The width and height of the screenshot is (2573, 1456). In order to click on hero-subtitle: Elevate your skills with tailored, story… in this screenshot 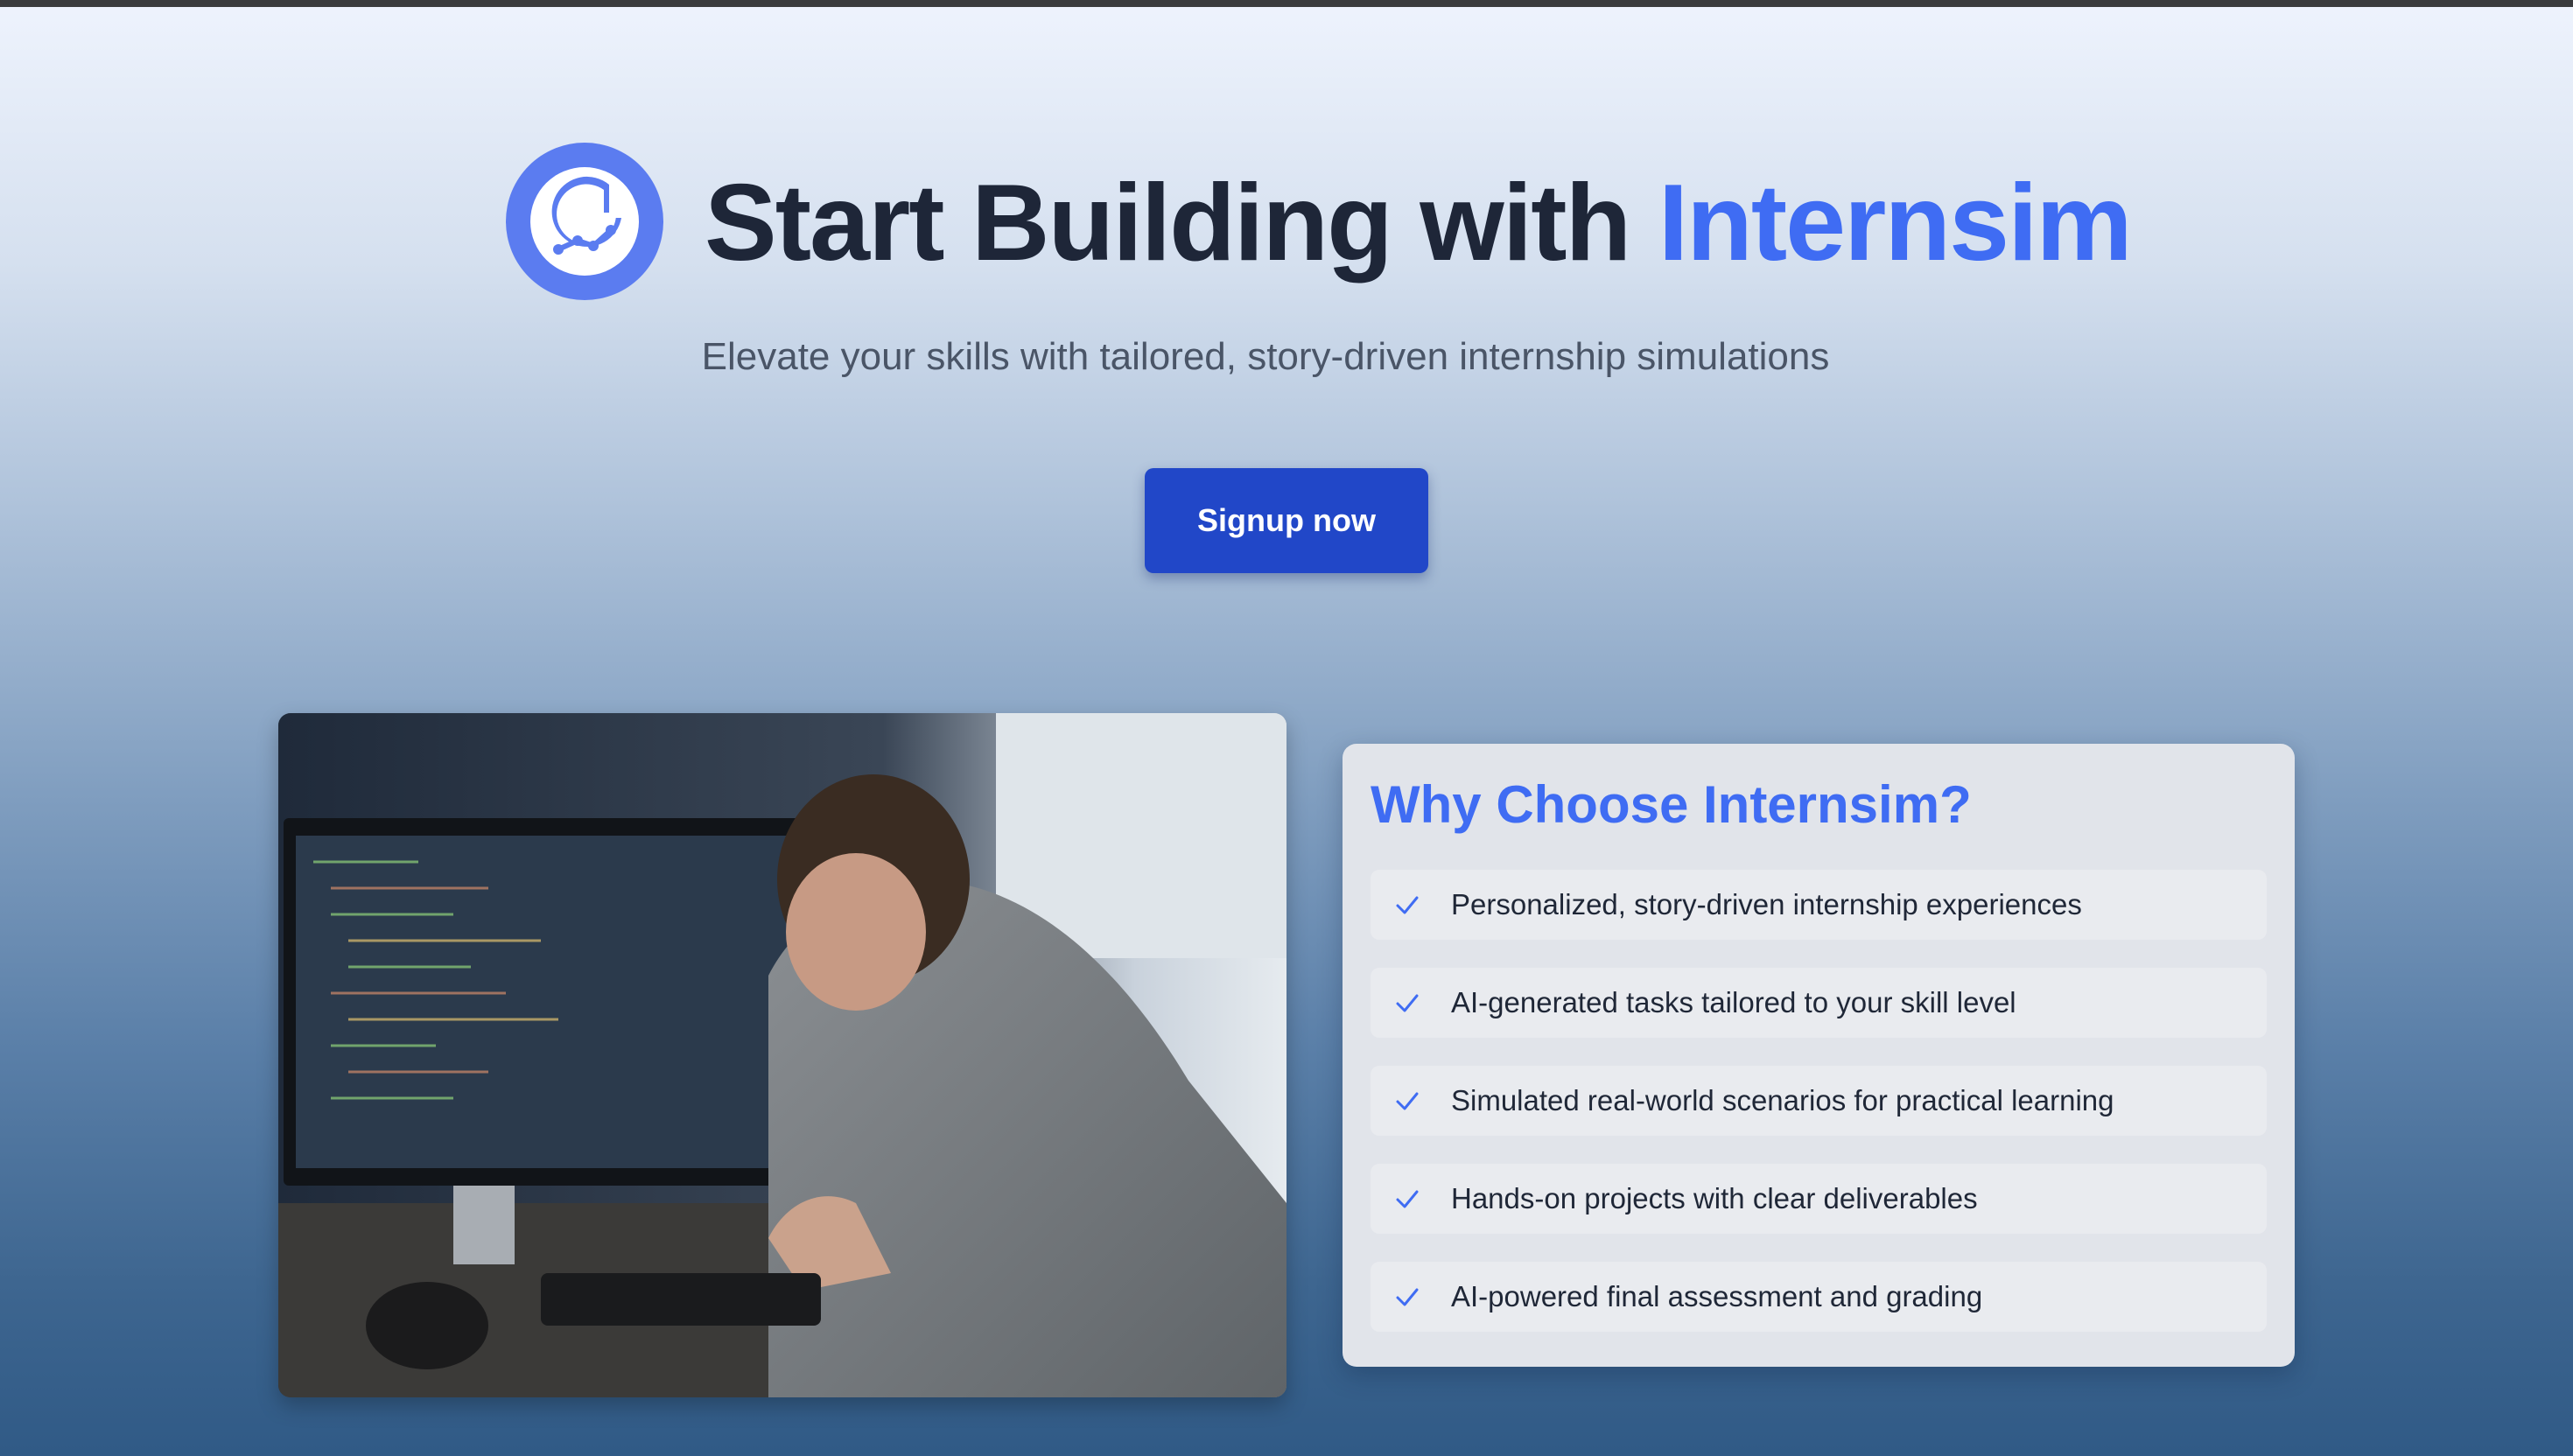, I will do `click(1286, 357)`.